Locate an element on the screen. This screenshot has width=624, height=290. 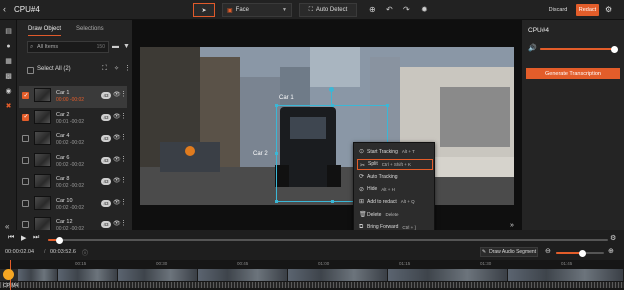
select-all-checkbox is located at coordinates (30, 70).